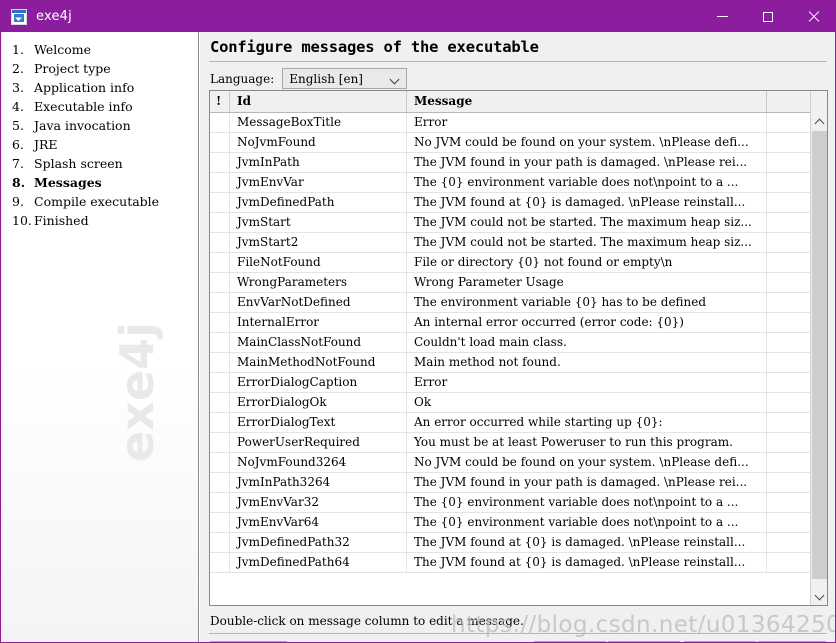  I want to click on cell-message: Error, so click(587, 382).